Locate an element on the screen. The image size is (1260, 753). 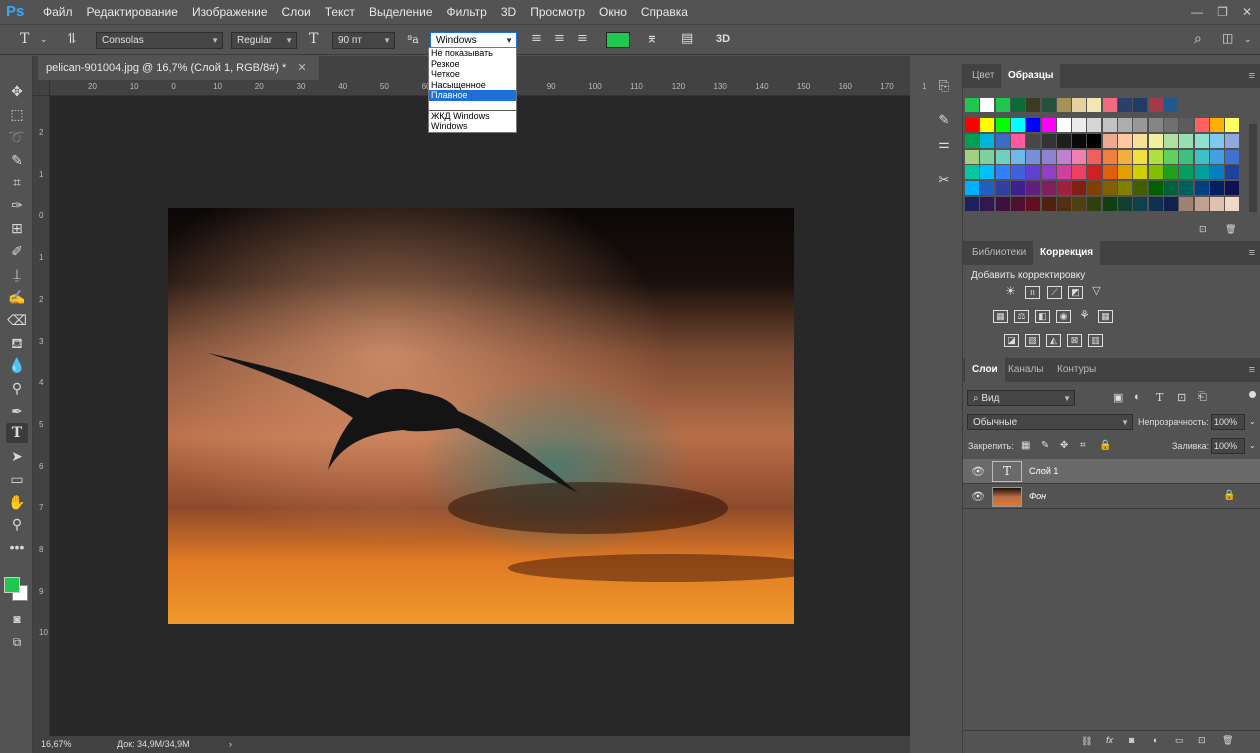
exposure-icon: ◩ is located at coordinates (1075, 292).